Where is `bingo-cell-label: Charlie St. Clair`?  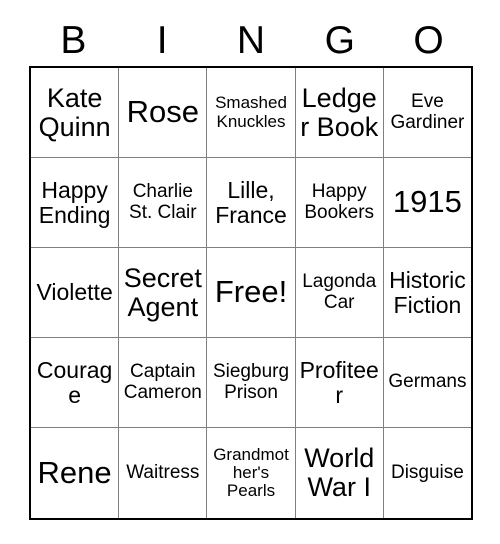 bingo-cell-label: Charlie St. Clair is located at coordinates (163, 202).